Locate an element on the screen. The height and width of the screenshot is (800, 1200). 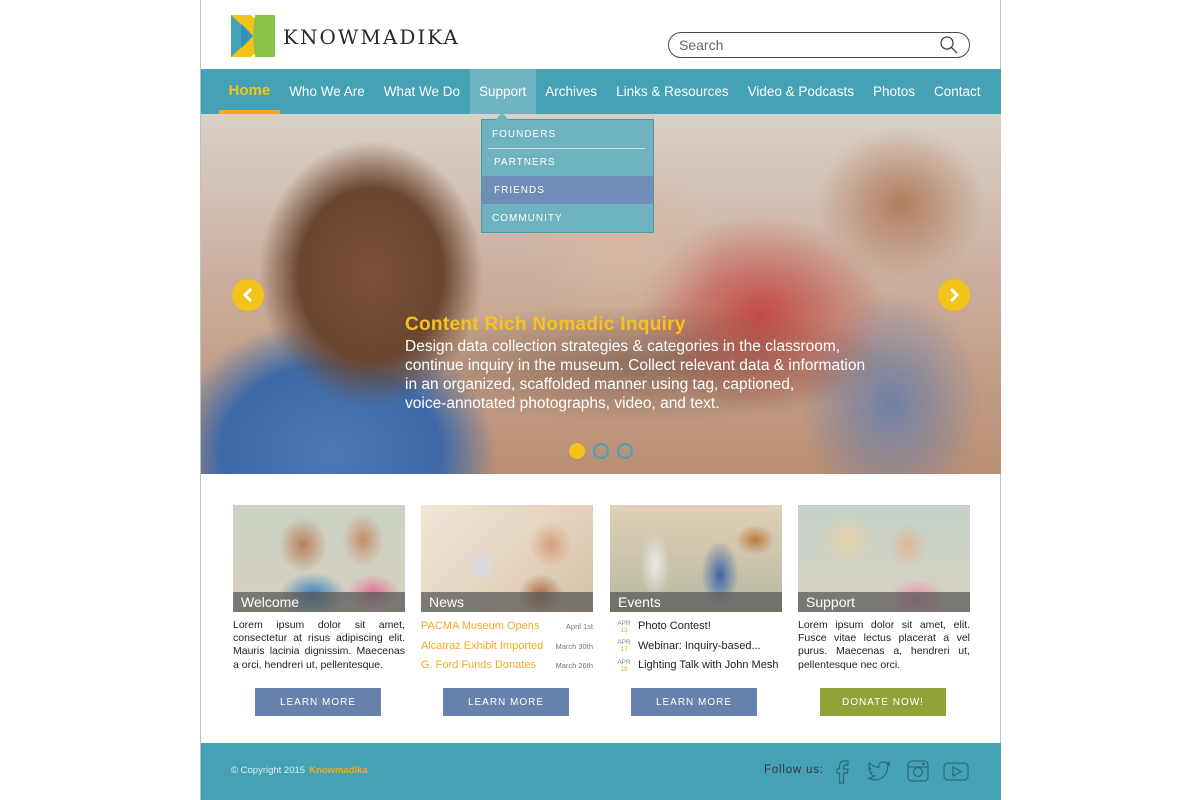
nav-item-who-we-are: Who We Are is located at coordinates (327, 91).